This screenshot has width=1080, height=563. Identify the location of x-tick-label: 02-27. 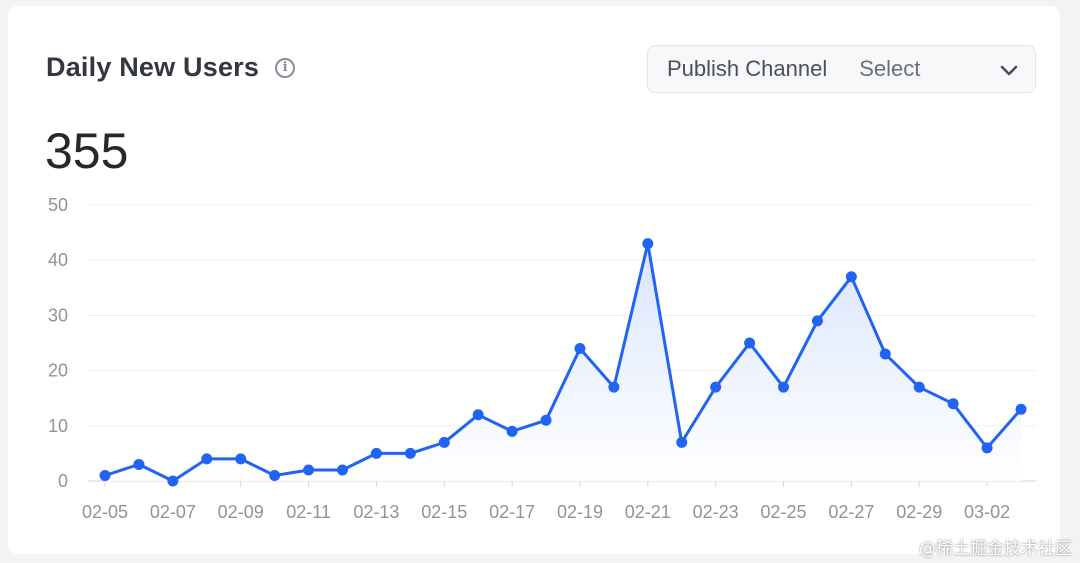
(851, 512).